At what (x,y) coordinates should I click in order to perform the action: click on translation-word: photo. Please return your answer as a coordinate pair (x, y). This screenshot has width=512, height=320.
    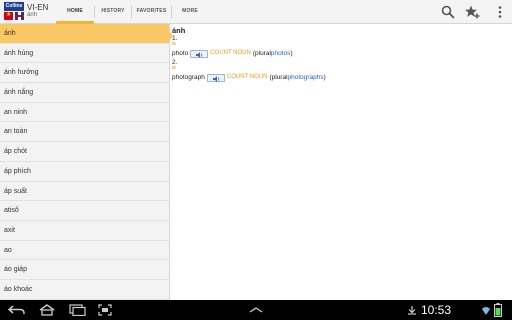
    Looking at the image, I should click on (180, 53).